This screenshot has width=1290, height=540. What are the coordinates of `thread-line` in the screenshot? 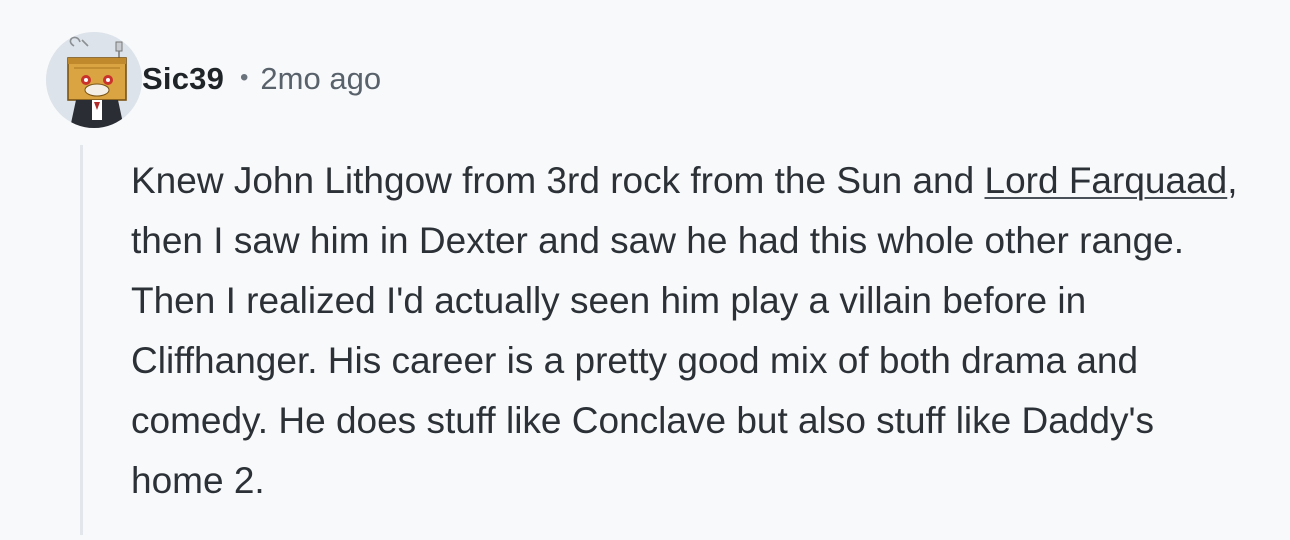 It's located at (81, 340).